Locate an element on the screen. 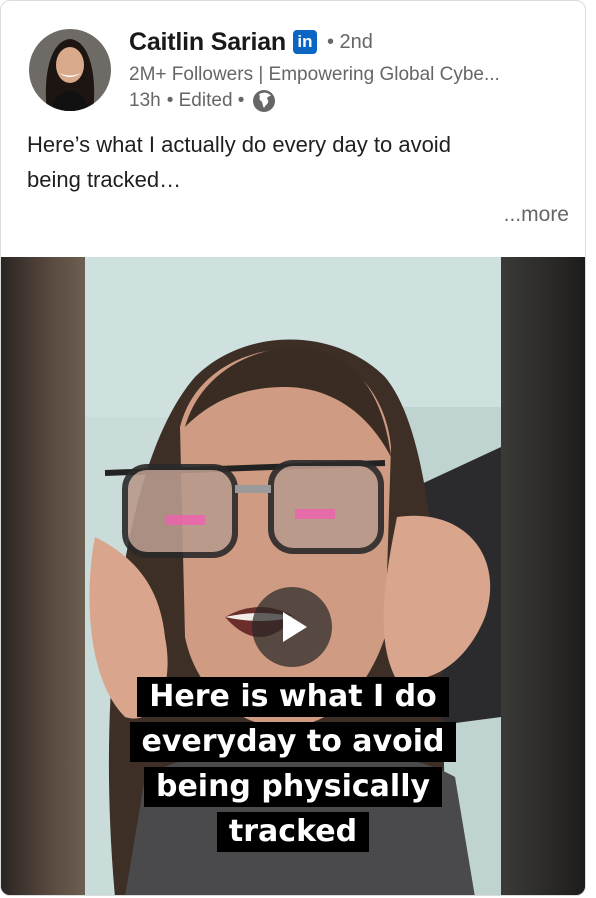  caption-line-1: Here is what I do is located at coordinates (293, 697).